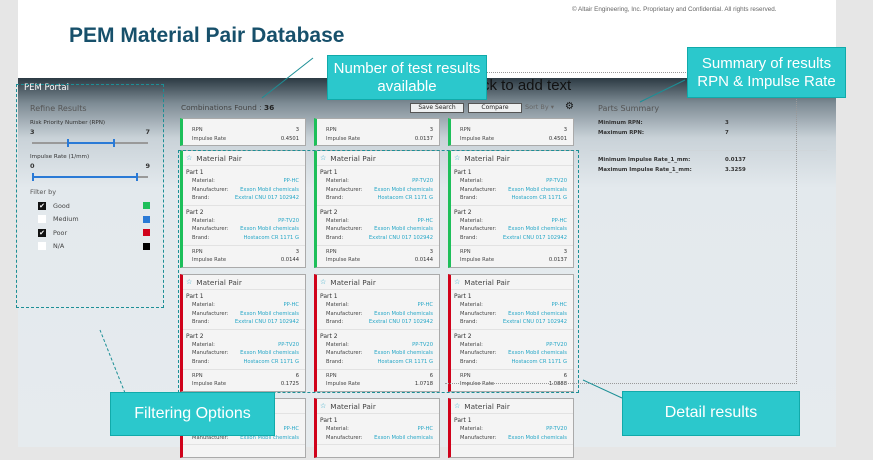  Describe the element at coordinates (766, 72) in the screenshot. I see `callout-summary: Summary of results RPN & Impulse Rate` at that location.